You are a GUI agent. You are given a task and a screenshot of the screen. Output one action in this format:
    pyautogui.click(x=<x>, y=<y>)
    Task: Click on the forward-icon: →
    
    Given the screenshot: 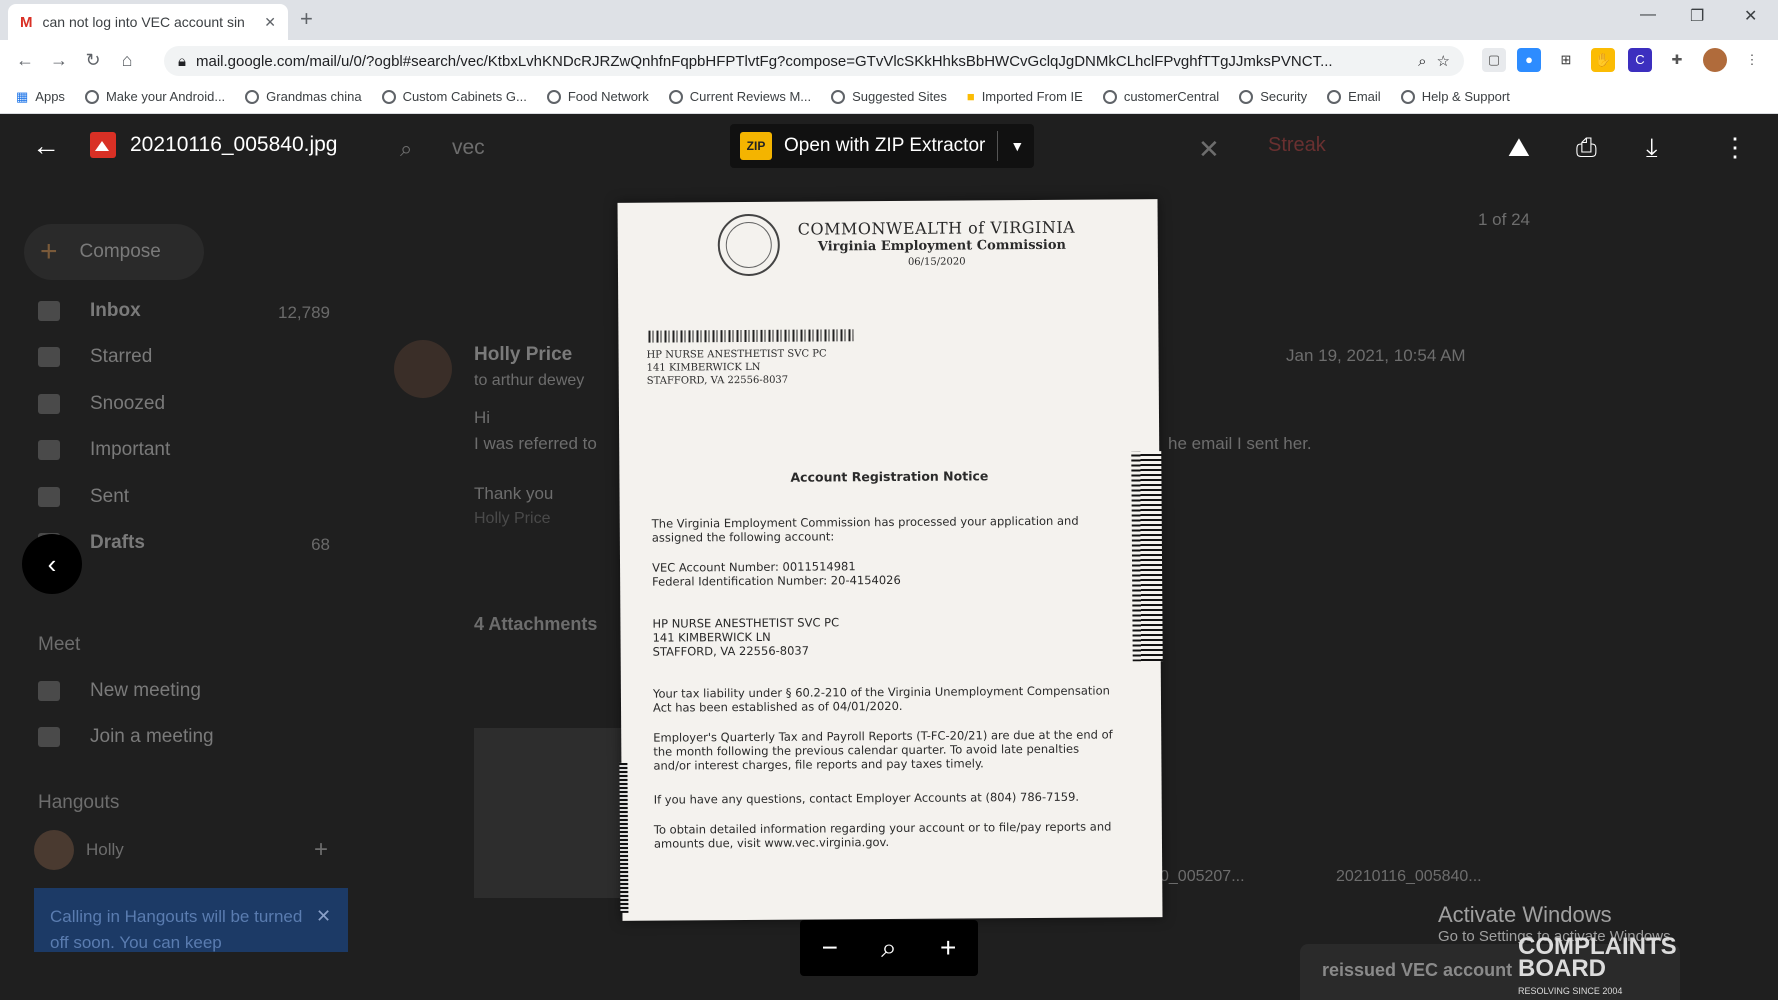 What is the action you would take?
    pyautogui.click(x=59, y=60)
    